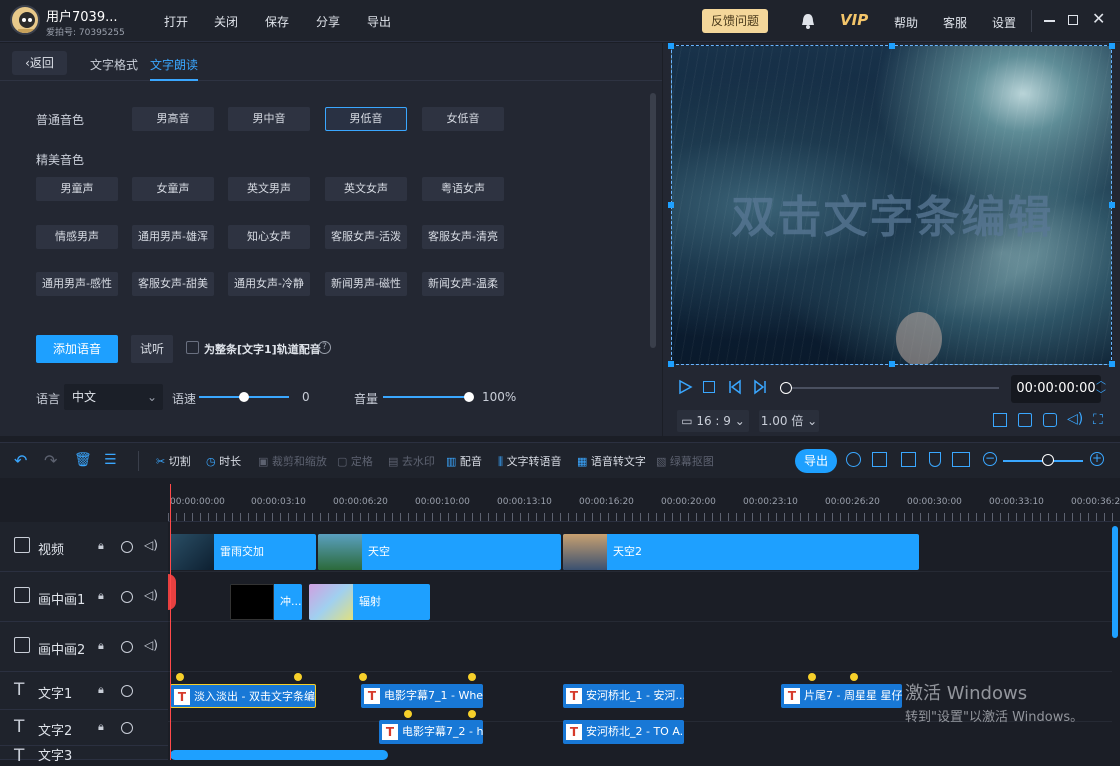 This screenshot has width=1120, height=766. Describe the element at coordinates (1056, 389) in the screenshot. I see `timecode-display: 00:00:00:00` at that location.